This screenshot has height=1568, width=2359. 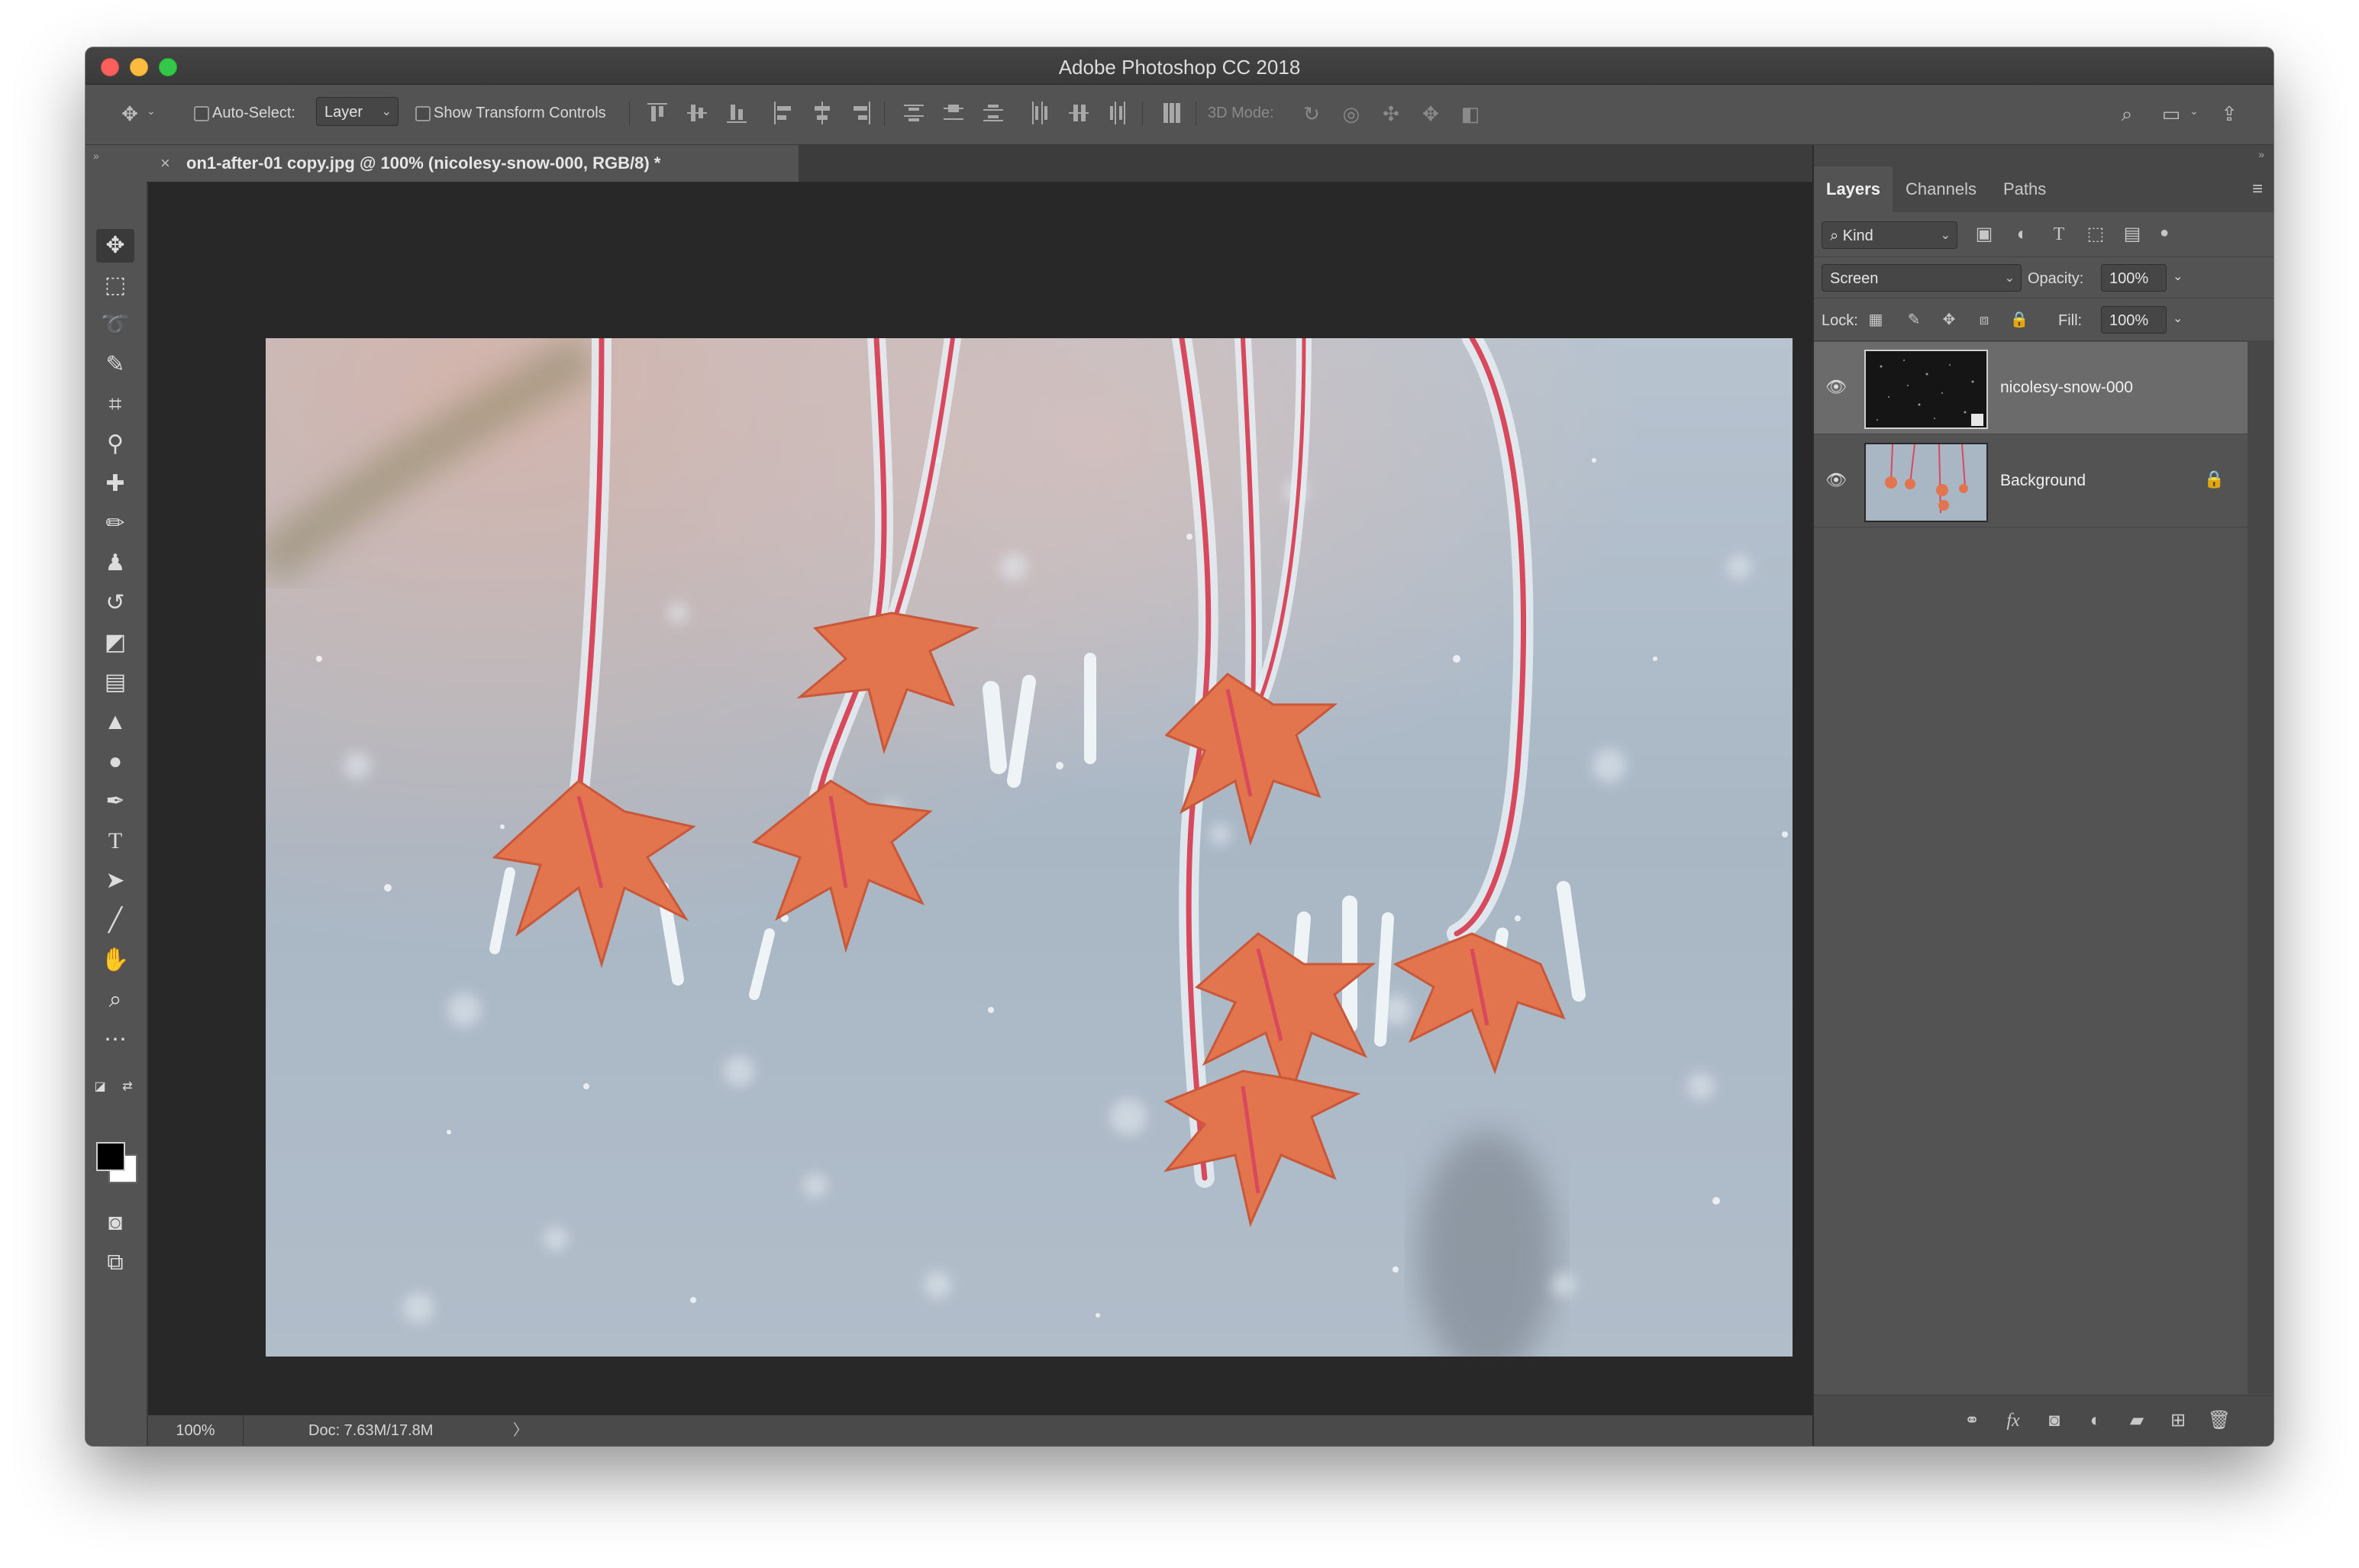 I want to click on screen-mode-icon: ⧉, so click(x=115, y=1262).